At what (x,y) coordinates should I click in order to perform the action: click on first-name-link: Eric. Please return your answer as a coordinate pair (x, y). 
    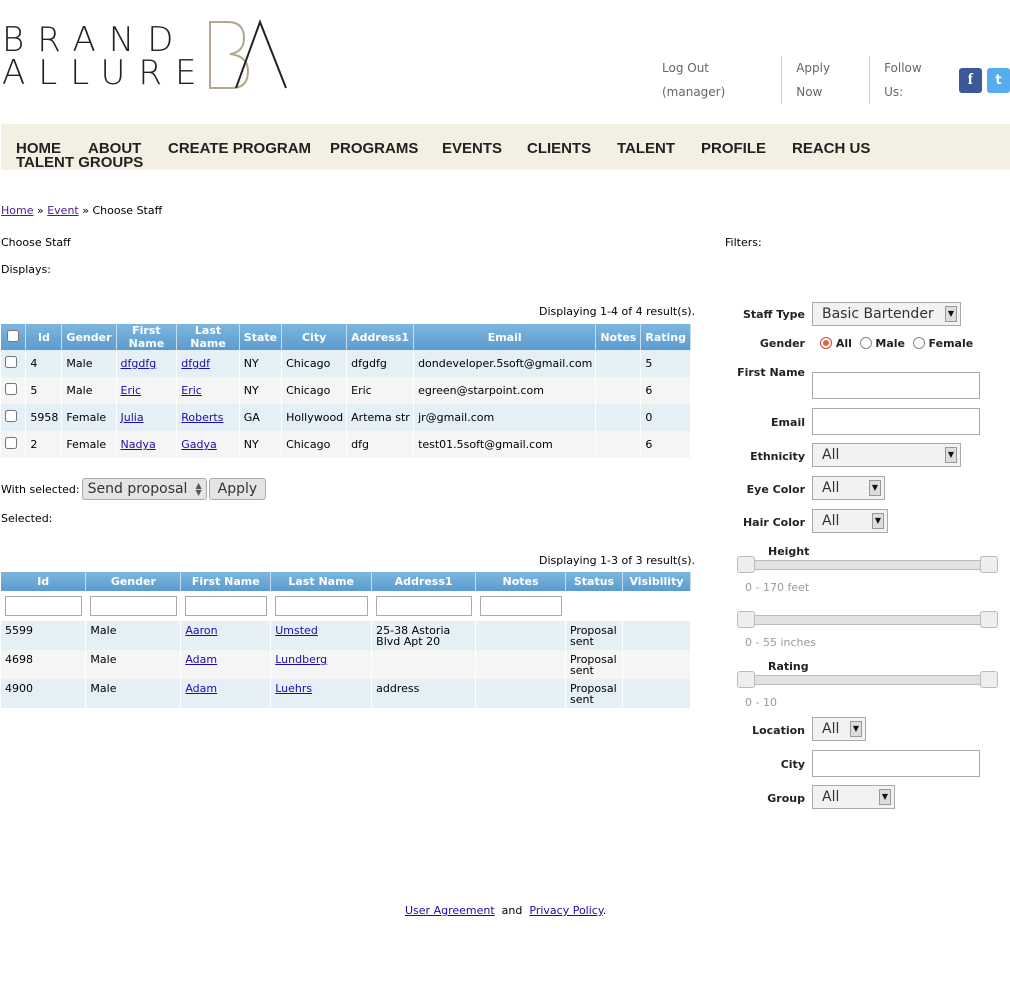
    Looking at the image, I should click on (131, 390).